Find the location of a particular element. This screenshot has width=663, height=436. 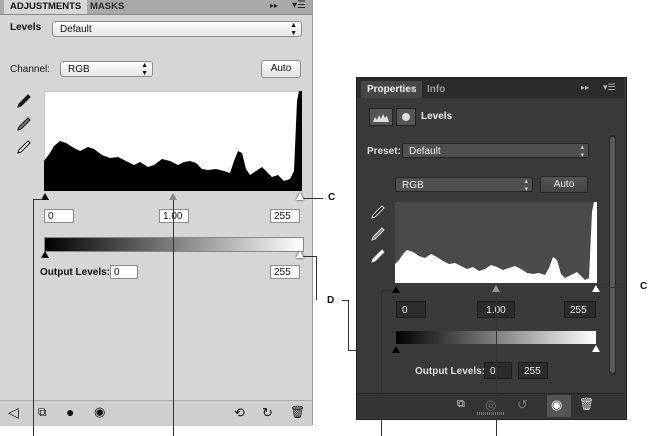

callout-c-right-line is located at coordinates (611, 287).